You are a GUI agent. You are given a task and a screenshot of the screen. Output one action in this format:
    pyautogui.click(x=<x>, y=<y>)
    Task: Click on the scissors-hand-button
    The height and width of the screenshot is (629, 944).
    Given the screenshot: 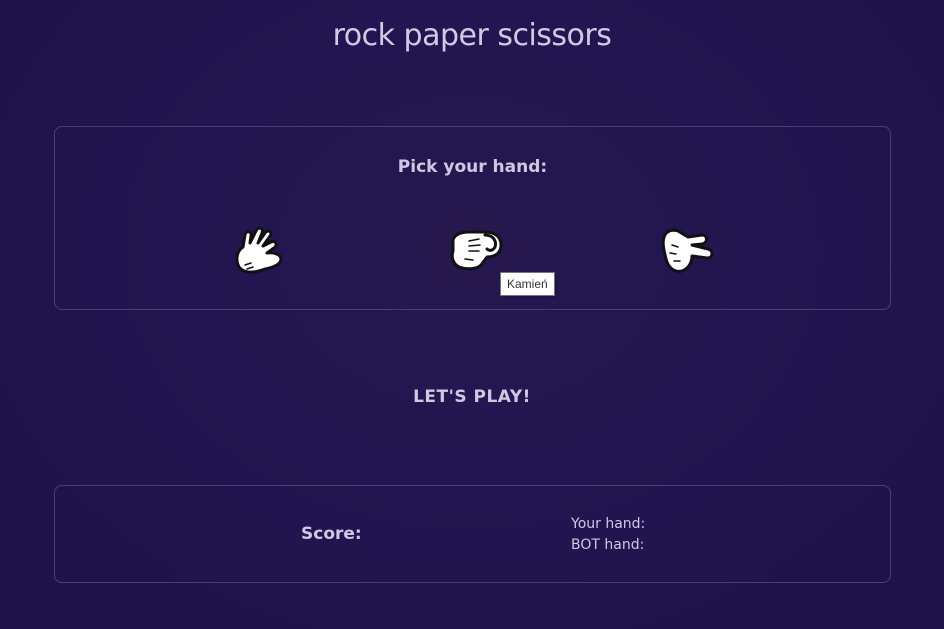 What is the action you would take?
    pyautogui.click(x=688, y=251)
    